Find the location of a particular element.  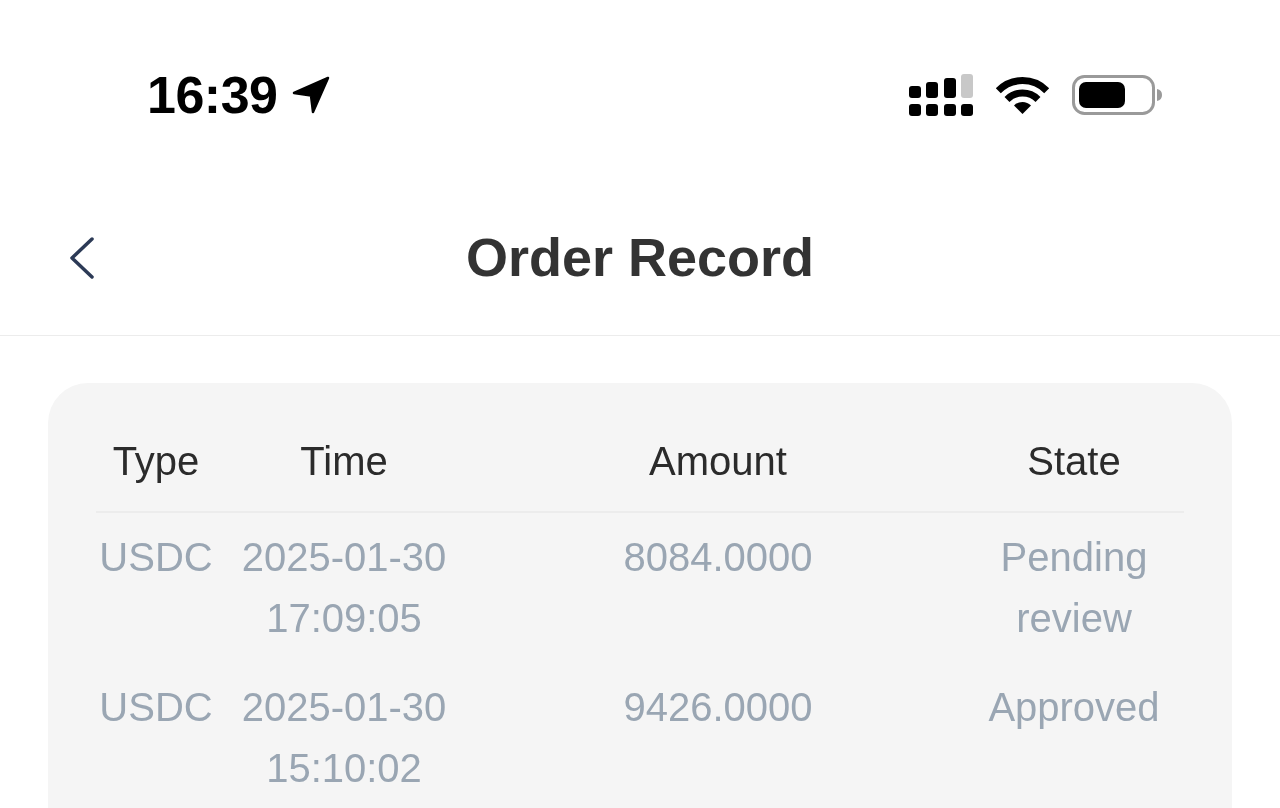

signal-icon is located at coordinates (941, 95).